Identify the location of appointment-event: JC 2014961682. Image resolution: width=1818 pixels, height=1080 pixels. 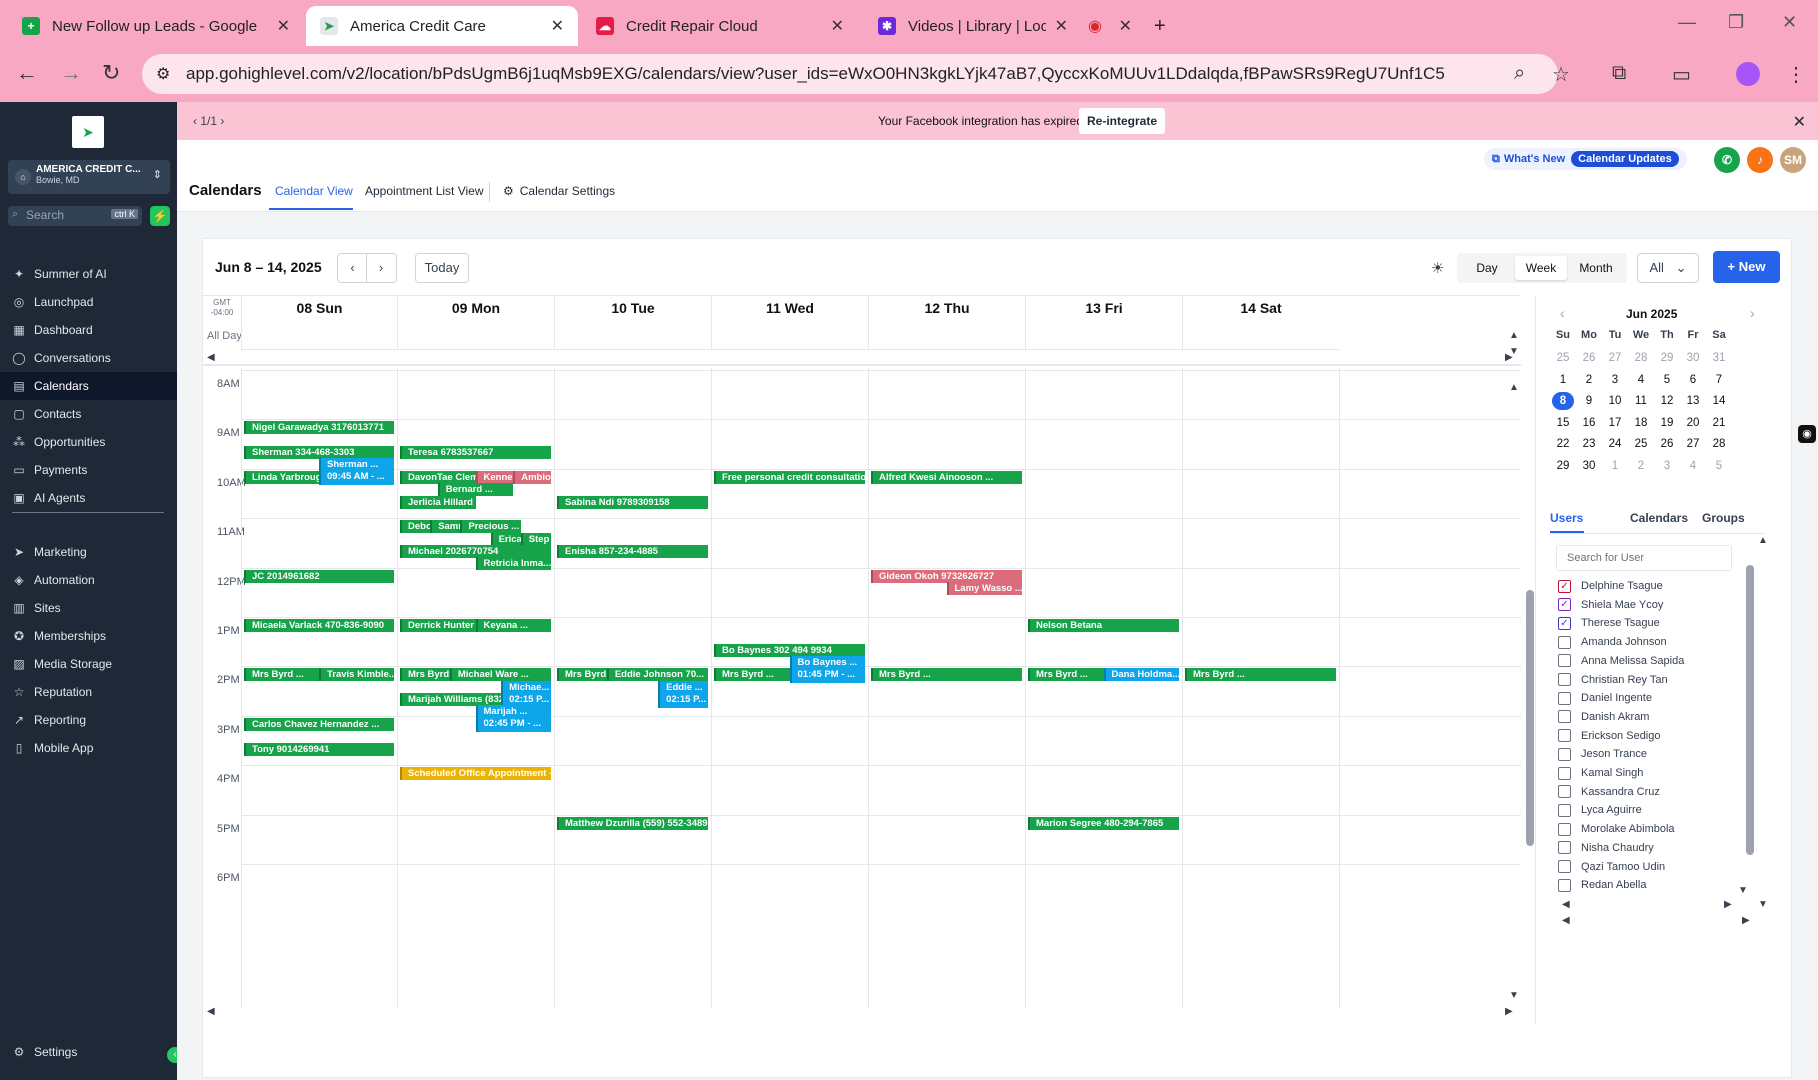
(319, 576).